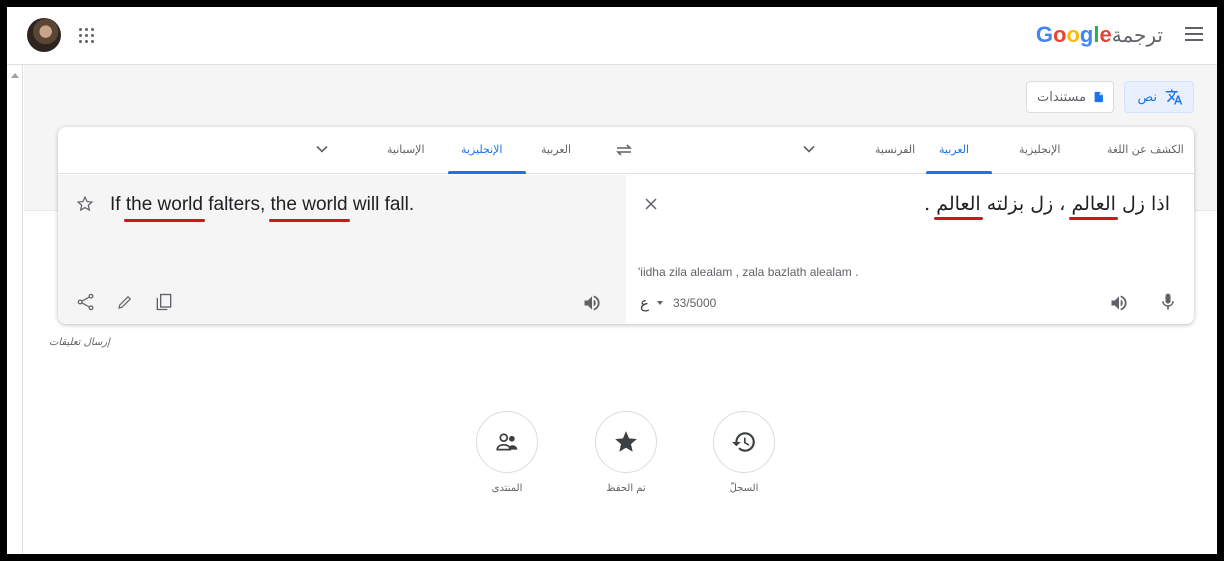  I want to click on product-logo: Google ترجمة, so click(1100, 35).